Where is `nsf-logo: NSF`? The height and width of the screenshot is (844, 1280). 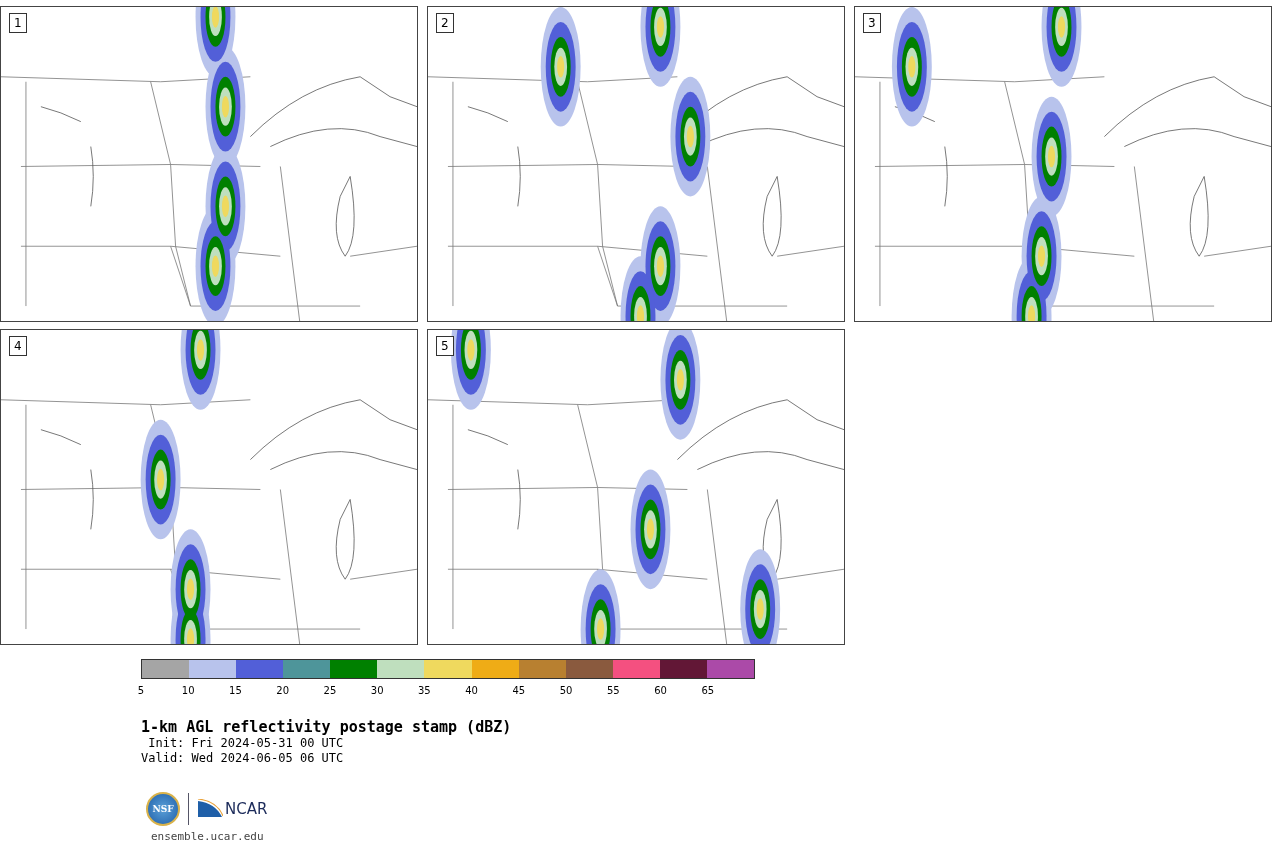 nsf-logo: NSF is located at coordinates (163, 809).